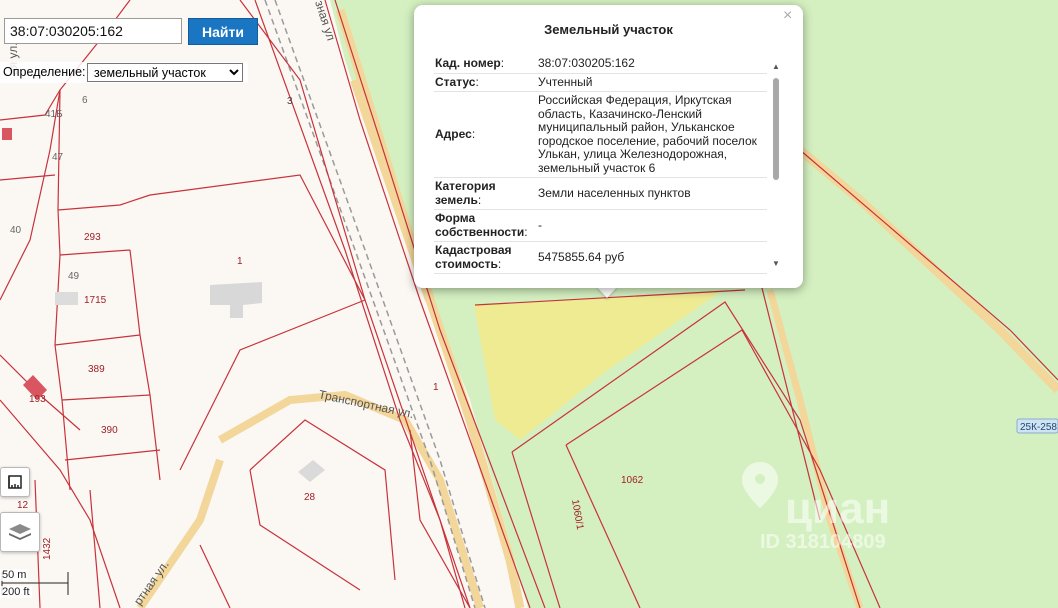 The height and width of the screenshot is (608, 1058). Describe the element at coordinates (837, 508) in the screenshot. I see `watermark-brand: циан` at that location.